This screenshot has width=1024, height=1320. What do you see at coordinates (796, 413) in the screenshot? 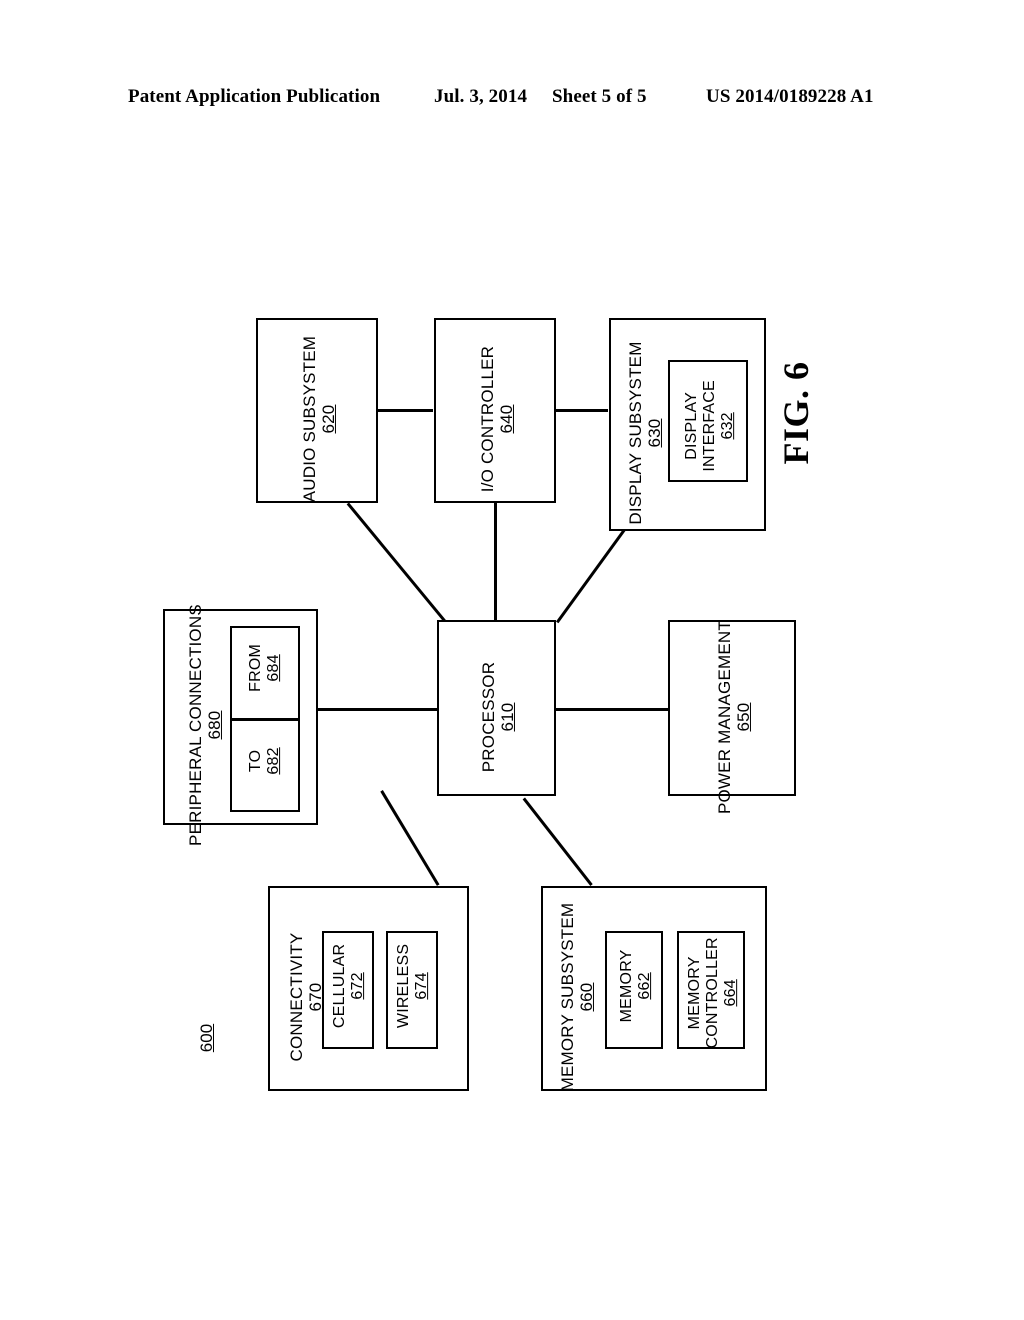
I see `figure-caption: FIG. 6` at bounding box center [796, 413].